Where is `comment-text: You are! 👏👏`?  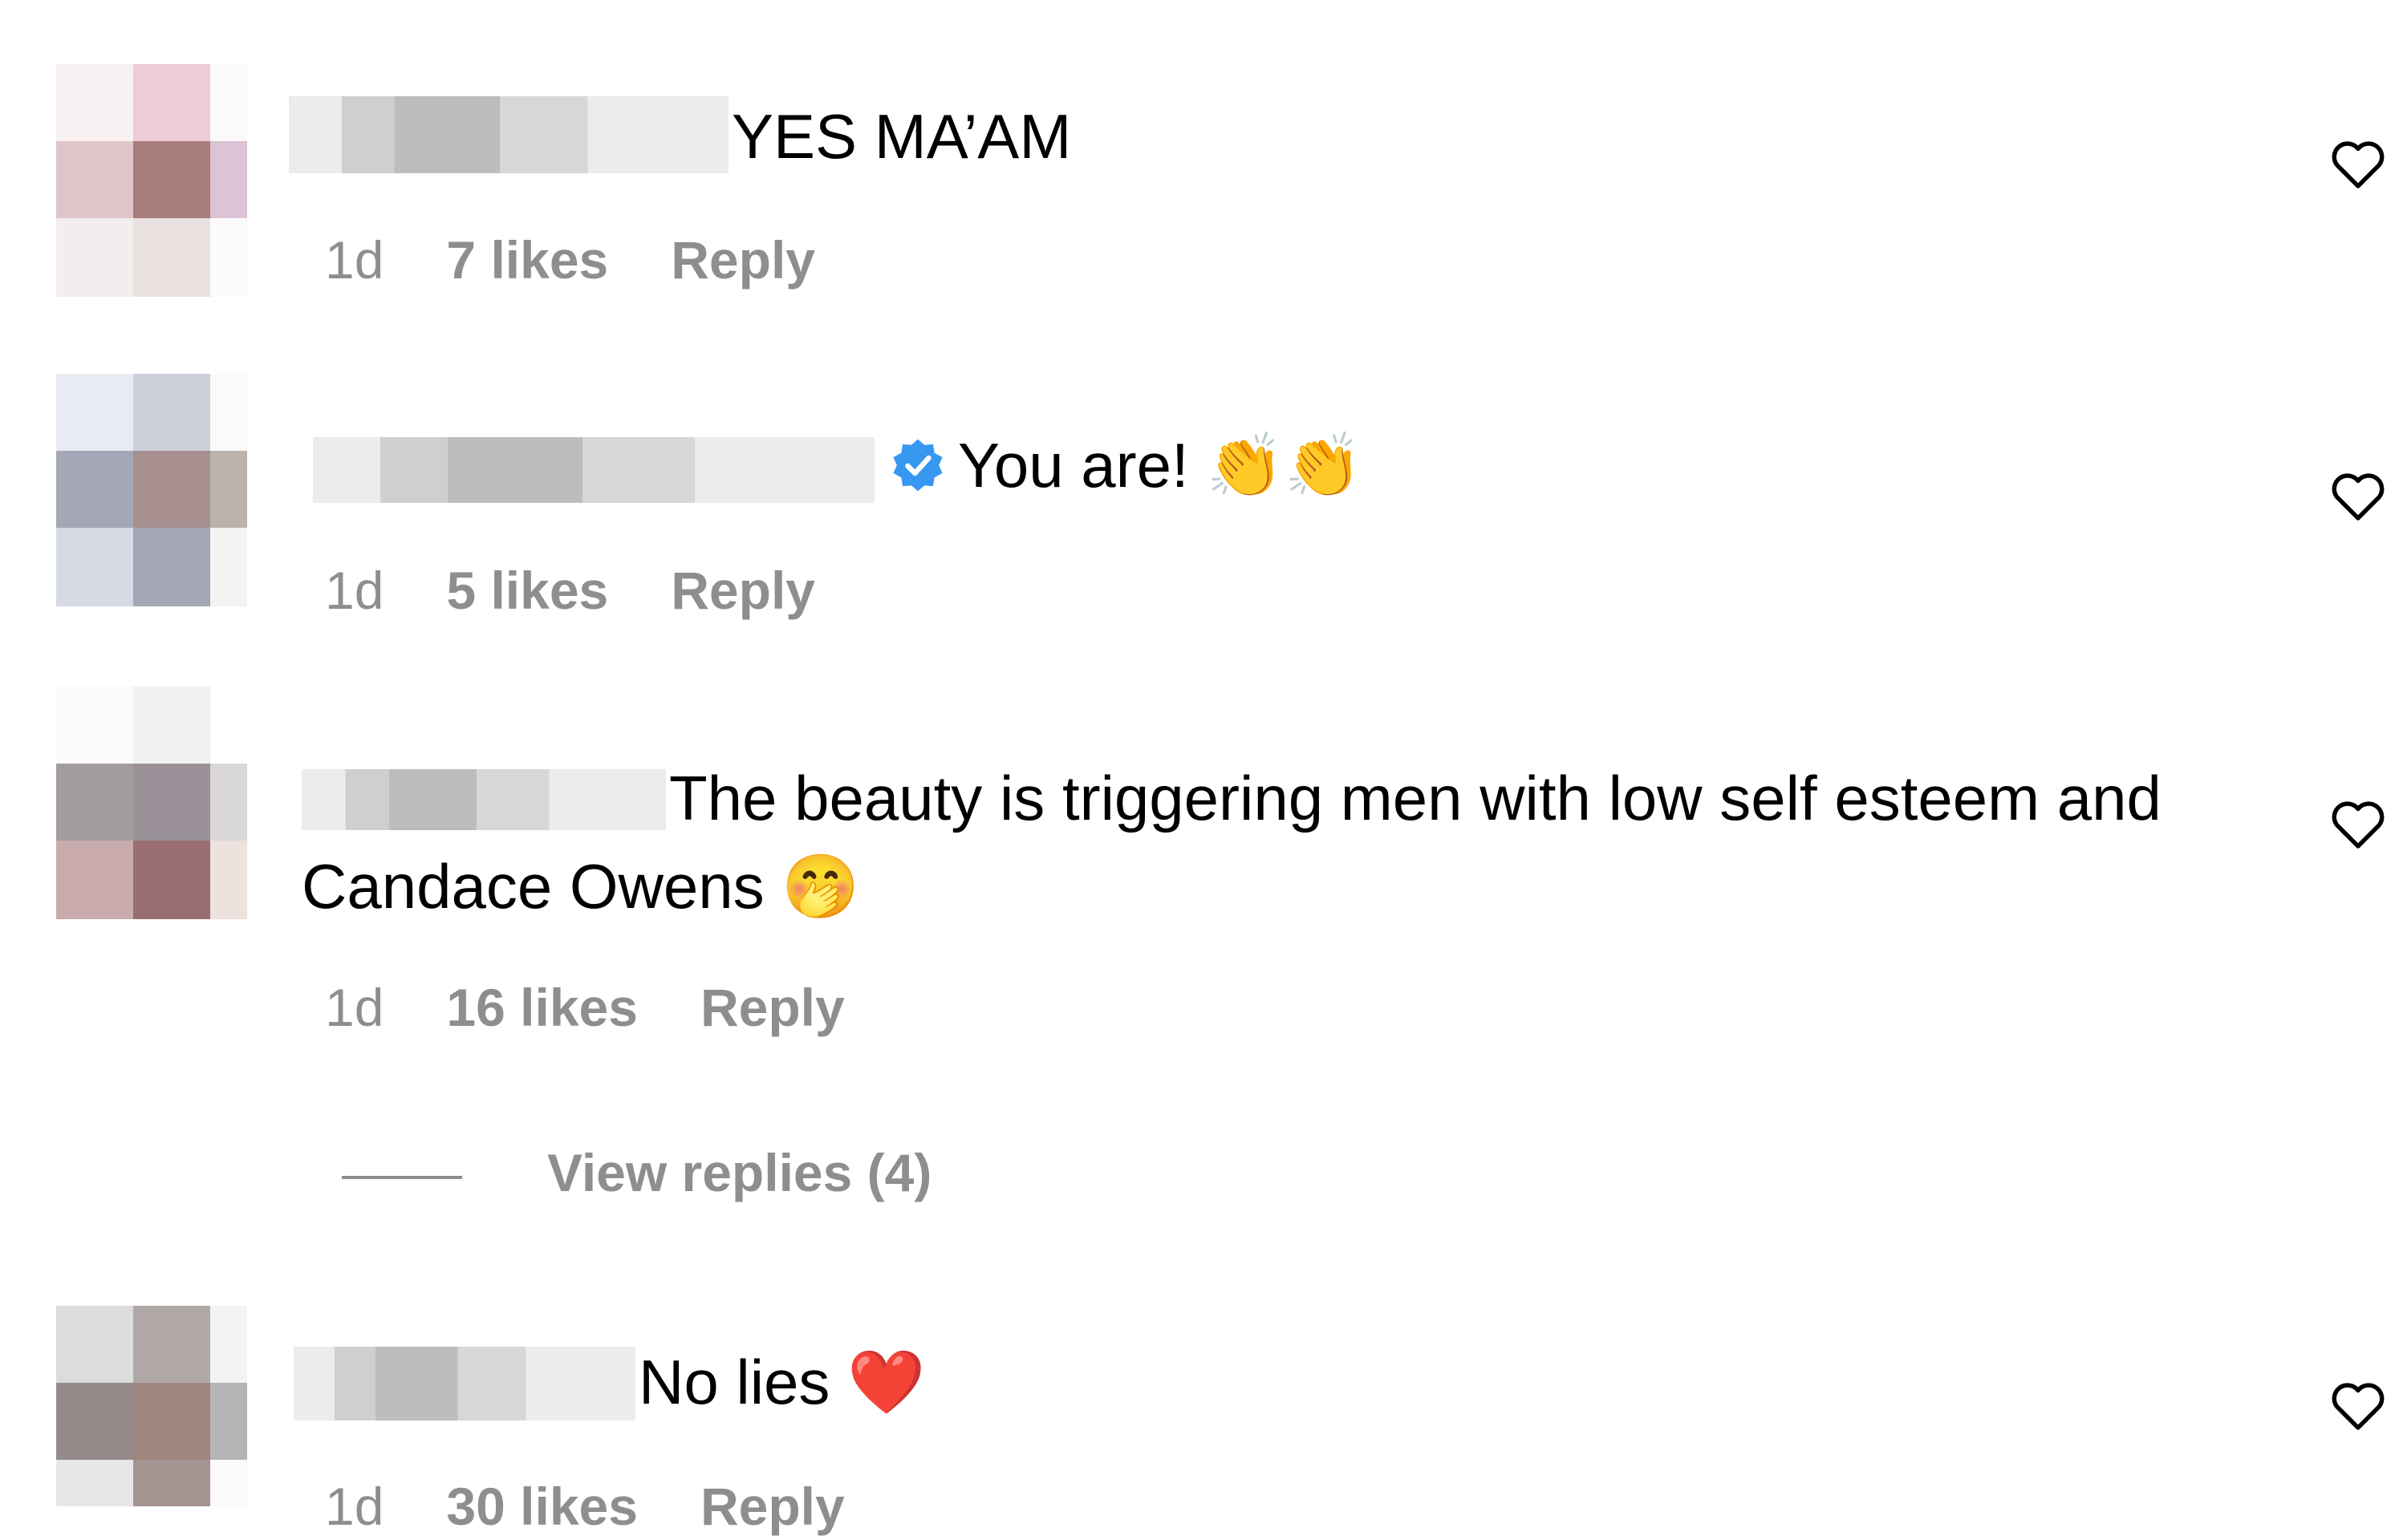 comment-text: You are! 👏👏 is located at coordinates (1300, 468).